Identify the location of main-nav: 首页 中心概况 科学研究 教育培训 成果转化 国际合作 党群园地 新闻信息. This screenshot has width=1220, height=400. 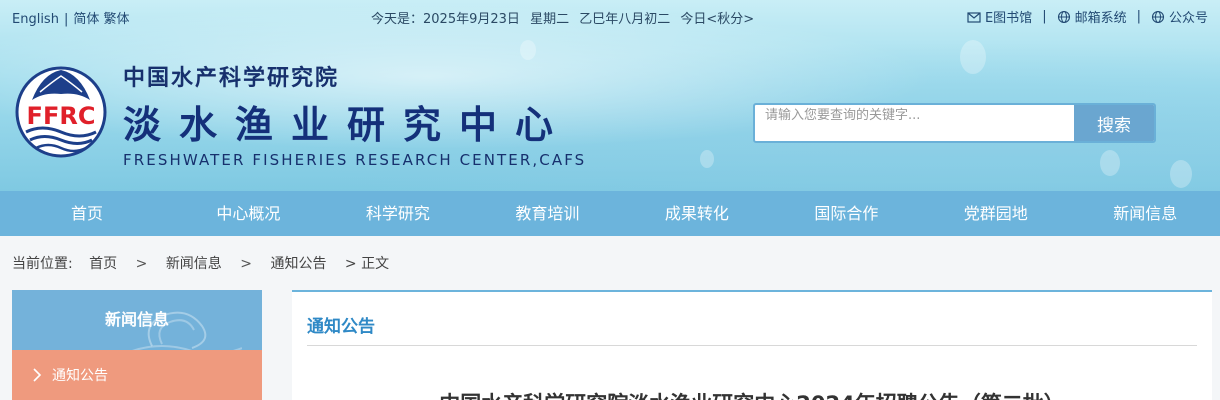
(610, 213).